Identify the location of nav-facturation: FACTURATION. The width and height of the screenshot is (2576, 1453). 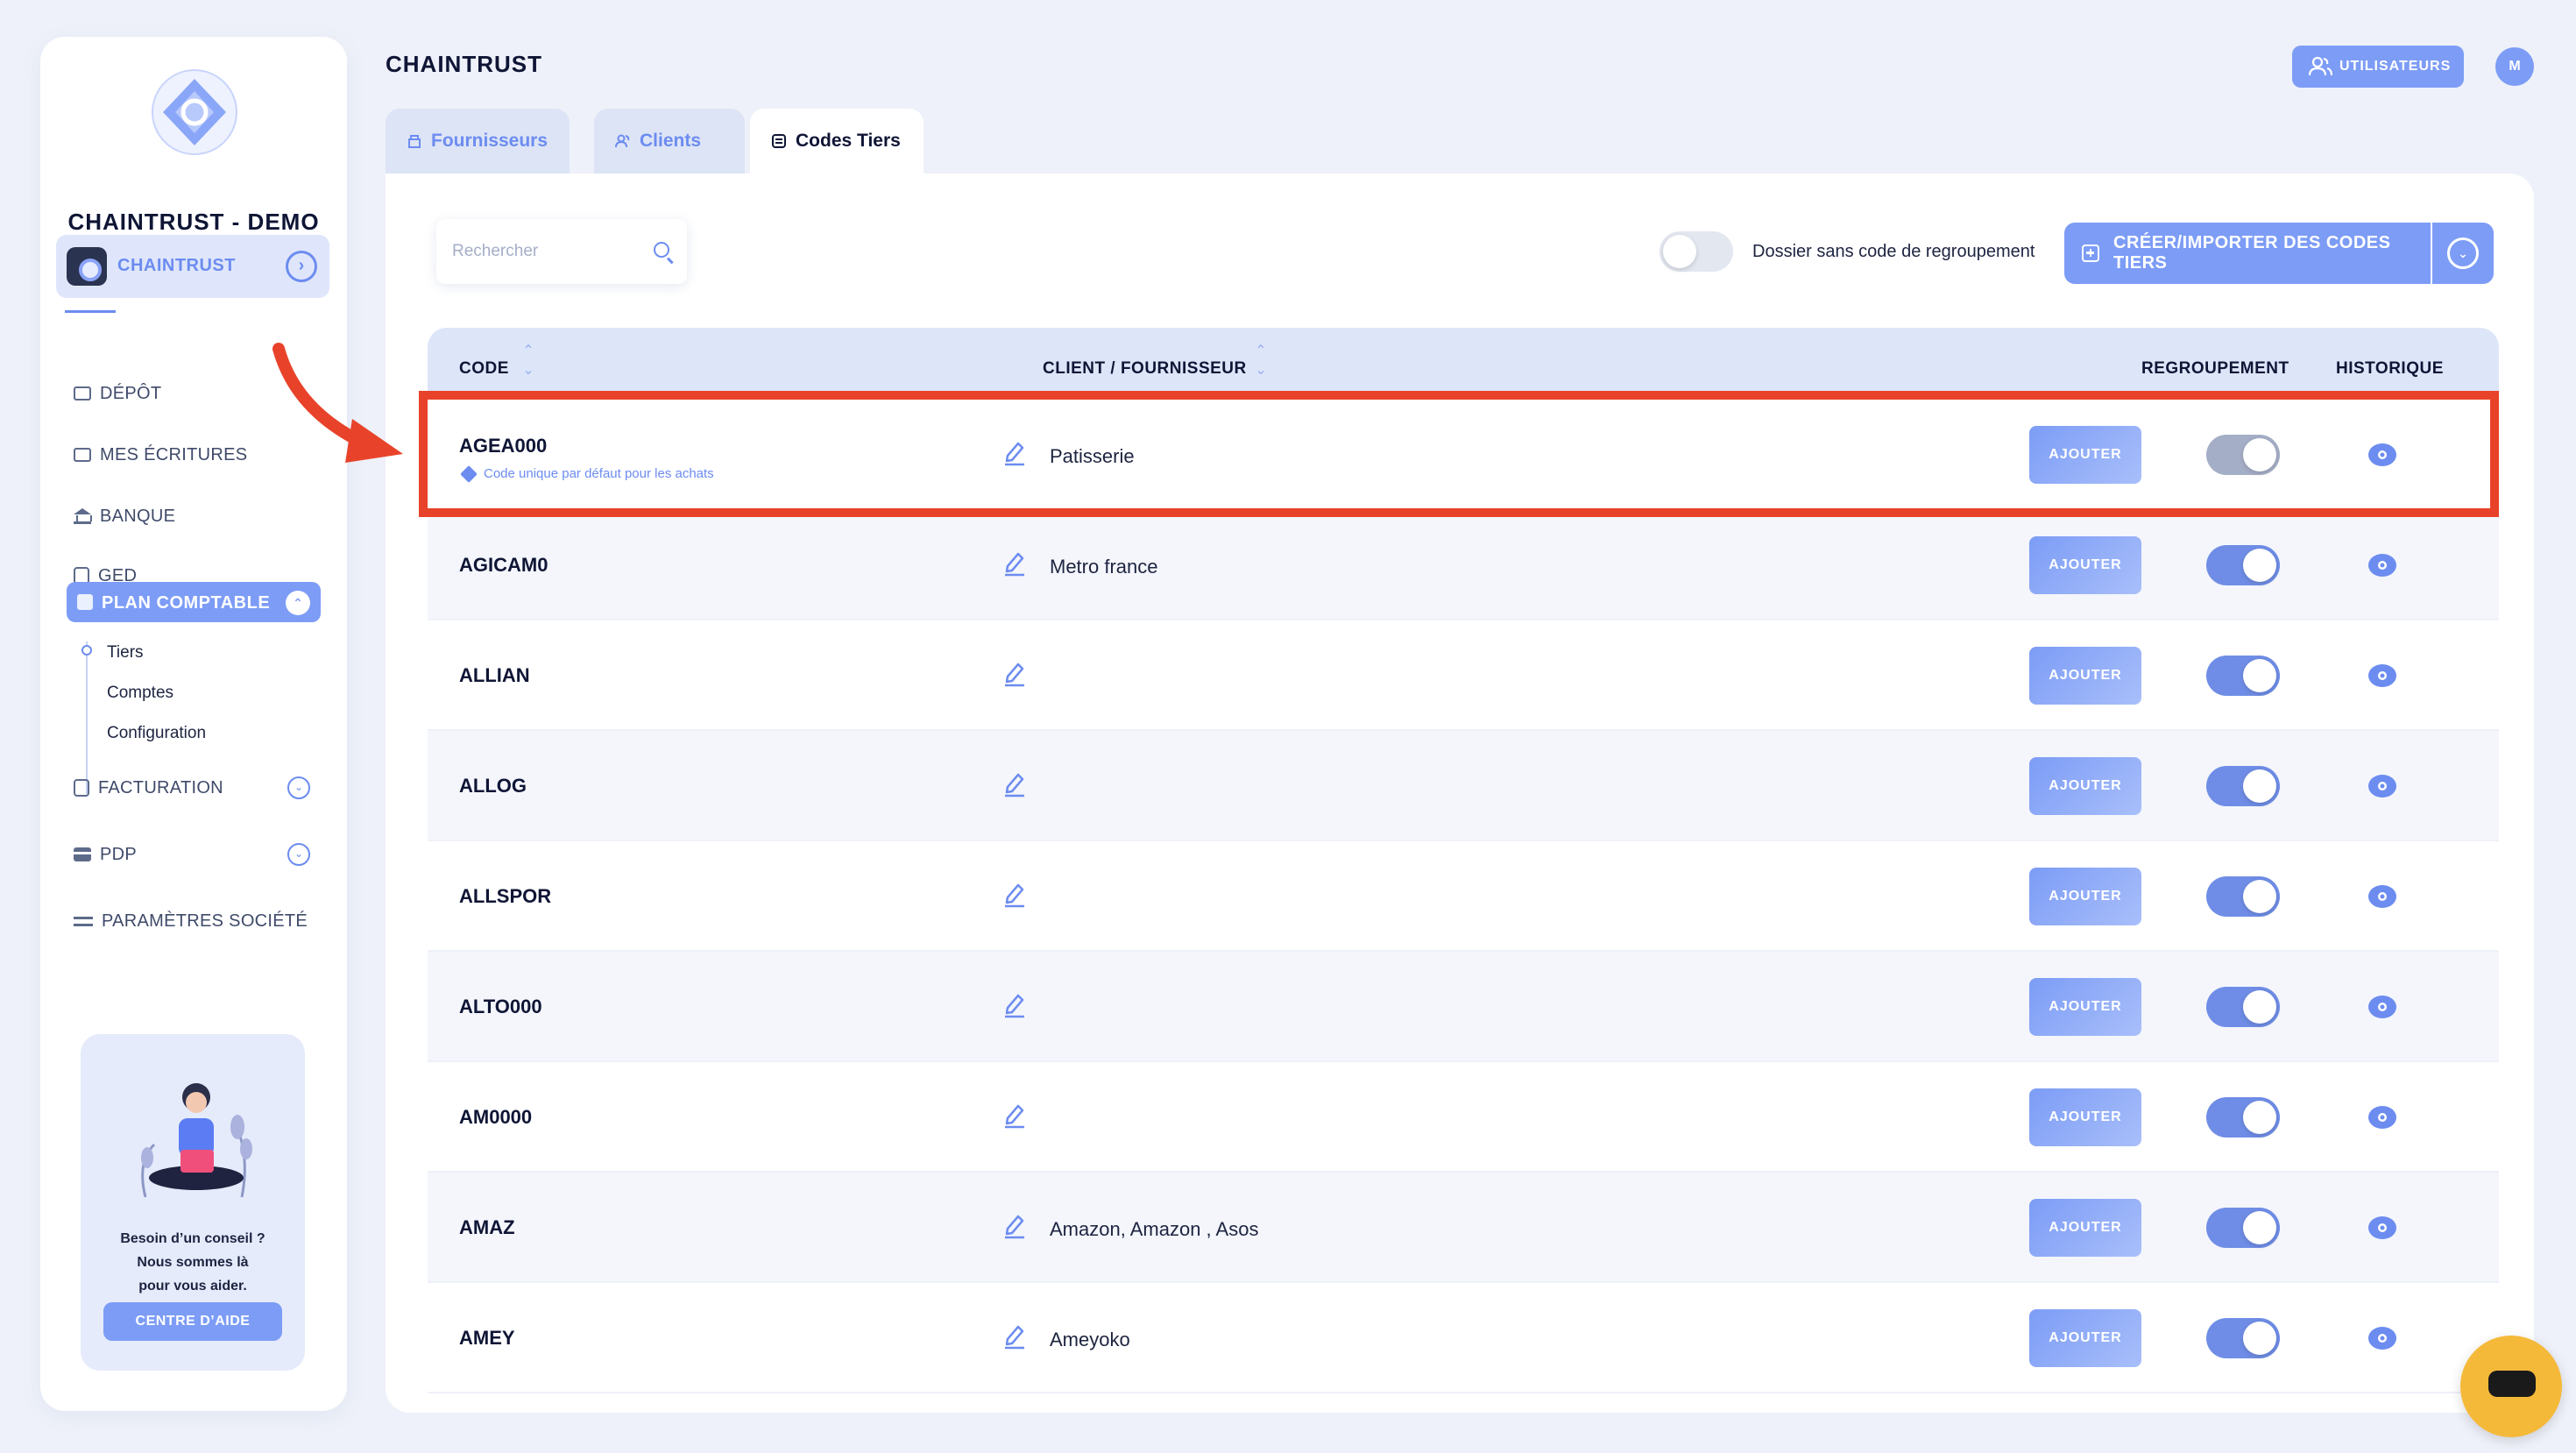
(148, 788).